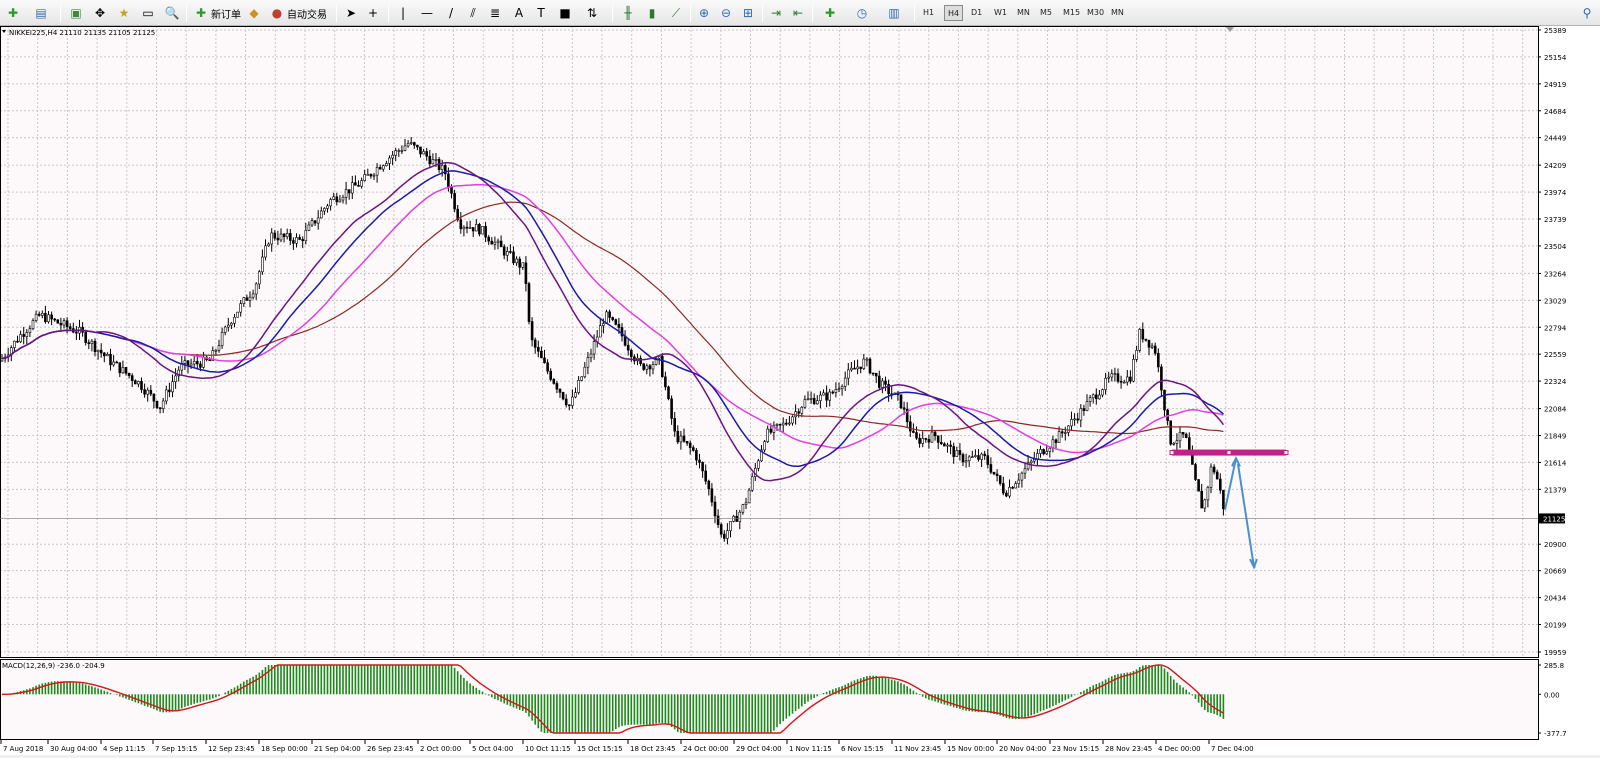 The height and width of the screenshot is (758, 1600). Describe the element at coordinates (976, 13) in the screenshot. I see `timeframe-d1: D1` at that location.